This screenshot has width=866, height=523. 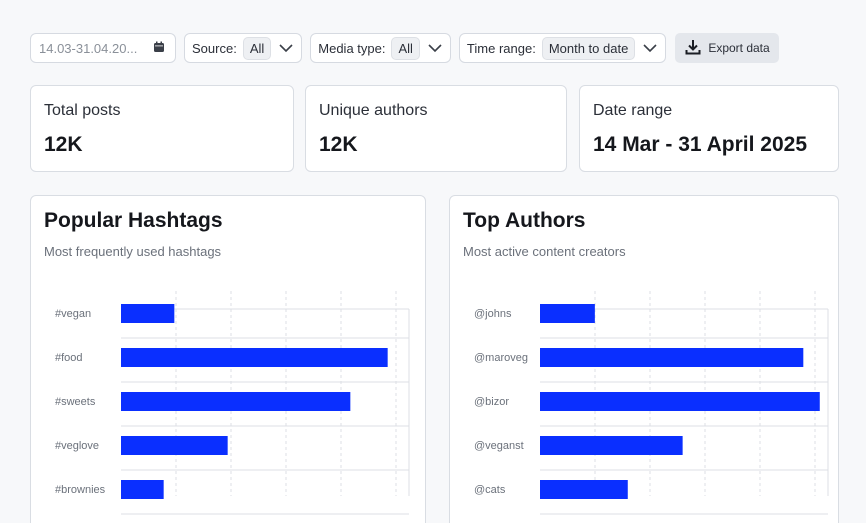 What do you see at coordinates (69, 358) in the screenshot?
I see `category-label: #food` at bounding box center [69, 358].